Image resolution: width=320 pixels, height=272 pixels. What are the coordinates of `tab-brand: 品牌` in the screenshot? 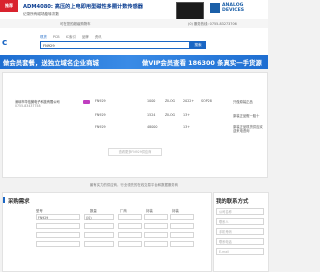 It's located at (85, 37).